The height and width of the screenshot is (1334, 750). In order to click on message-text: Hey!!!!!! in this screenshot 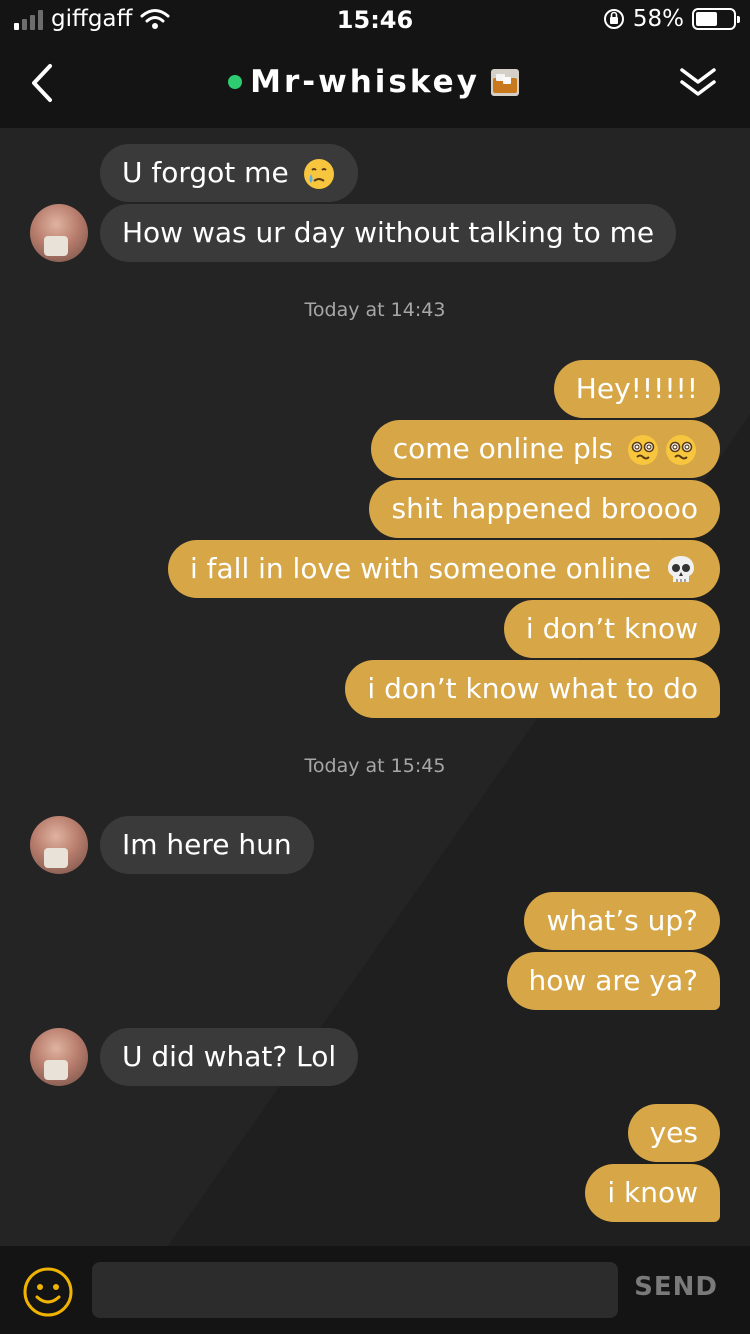, I will do `click(636, 388)`.